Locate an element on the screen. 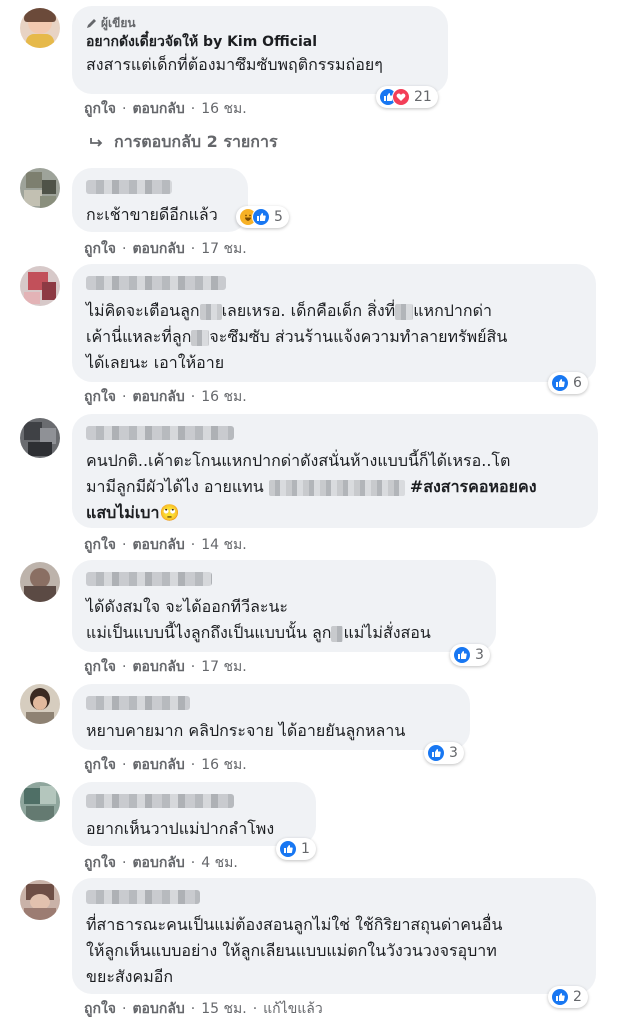 The width and height of the screenshot is (640, 1022). text-fragment: แม่ไม่สั่งสอน is located at coordinates (387, 632).